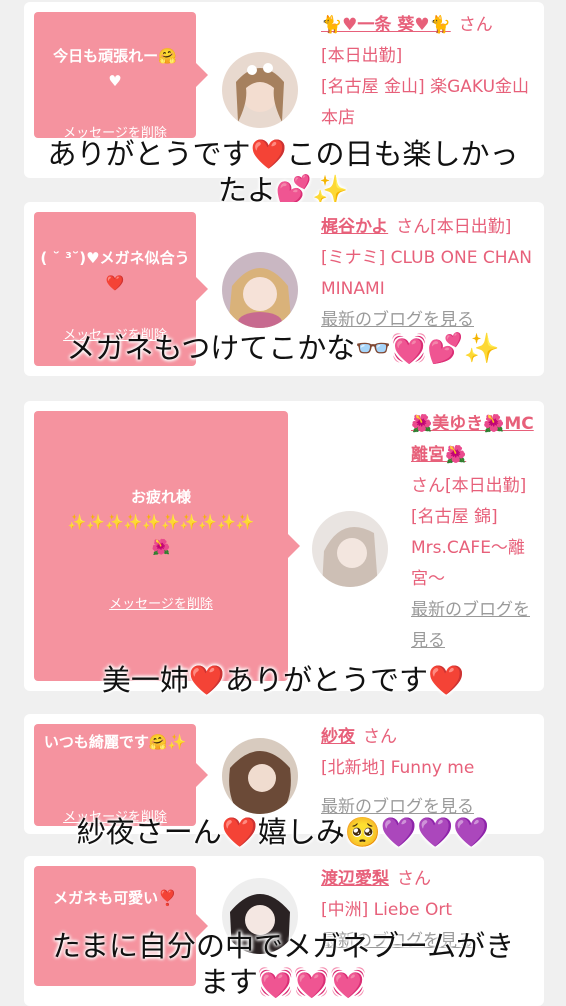 The width and height of the screenshot is (566, 1006). I want to click on cast-name-link: 紗夜, so click(338, 737).